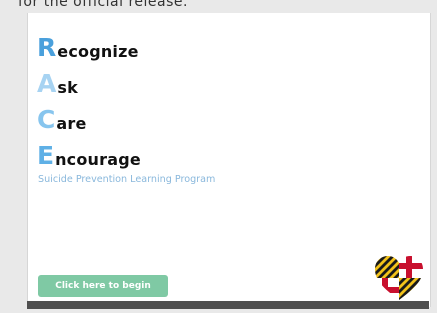 This screenshot has height=313, width=437. I want to click on begin-button: Click here to begin, so click(103, 286).